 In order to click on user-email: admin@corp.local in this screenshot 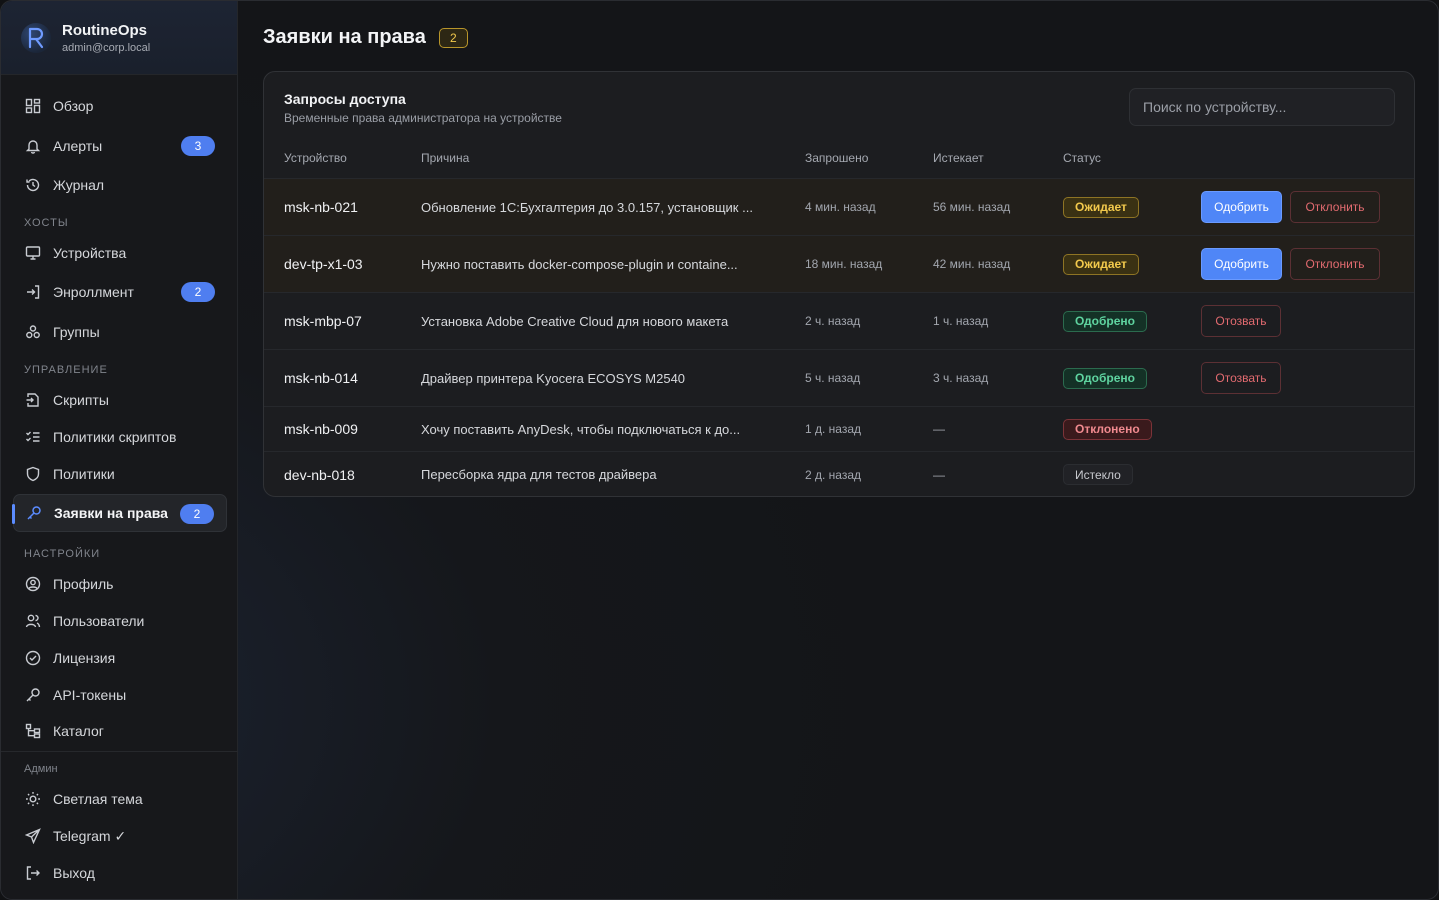, I will do `click(106, 47)`.